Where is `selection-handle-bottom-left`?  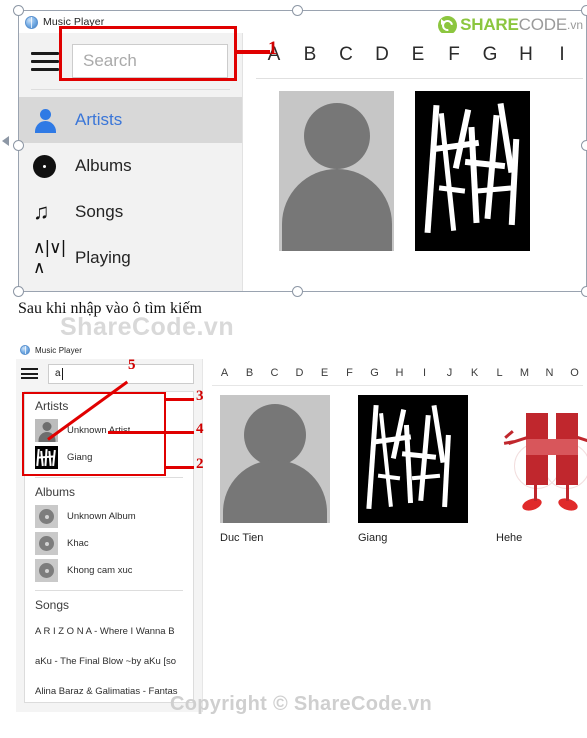 selection-handle-bottom-left is located at coordinates (18, 291).